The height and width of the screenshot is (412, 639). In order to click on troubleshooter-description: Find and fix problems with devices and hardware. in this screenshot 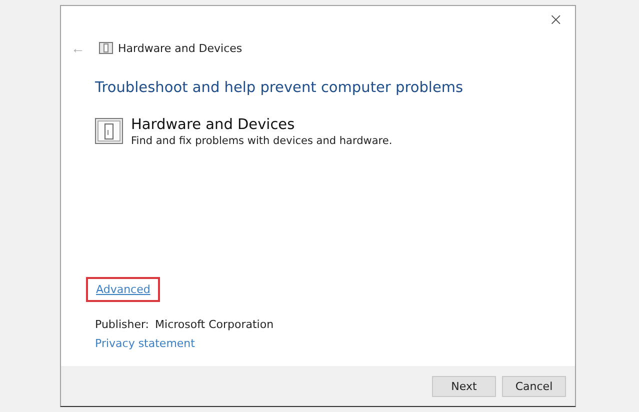, I will do `click(261, 141)`.